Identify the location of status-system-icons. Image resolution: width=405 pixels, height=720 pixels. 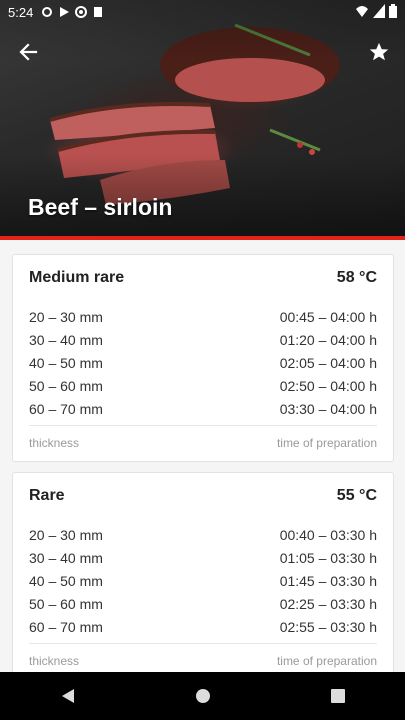
(376, 11).